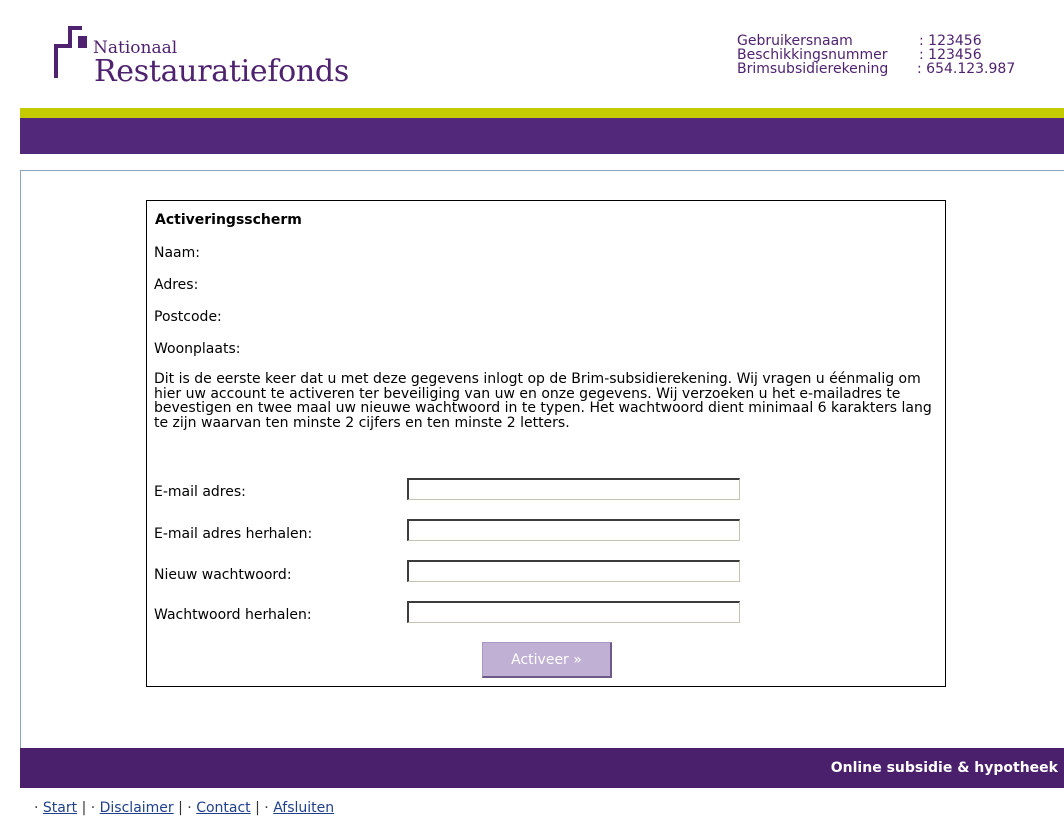  What do you see at coordinates (221, 71) in the screenshot?
I see `brand-line2: Restauratiefonds` at bounding box center [221, 71].